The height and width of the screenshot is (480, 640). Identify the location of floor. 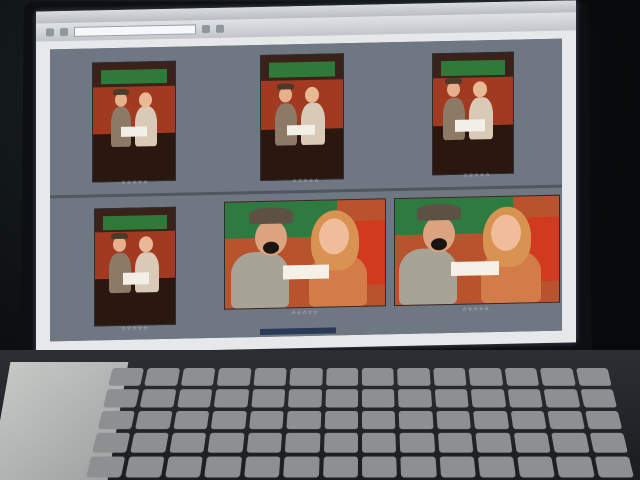
(134, 157).